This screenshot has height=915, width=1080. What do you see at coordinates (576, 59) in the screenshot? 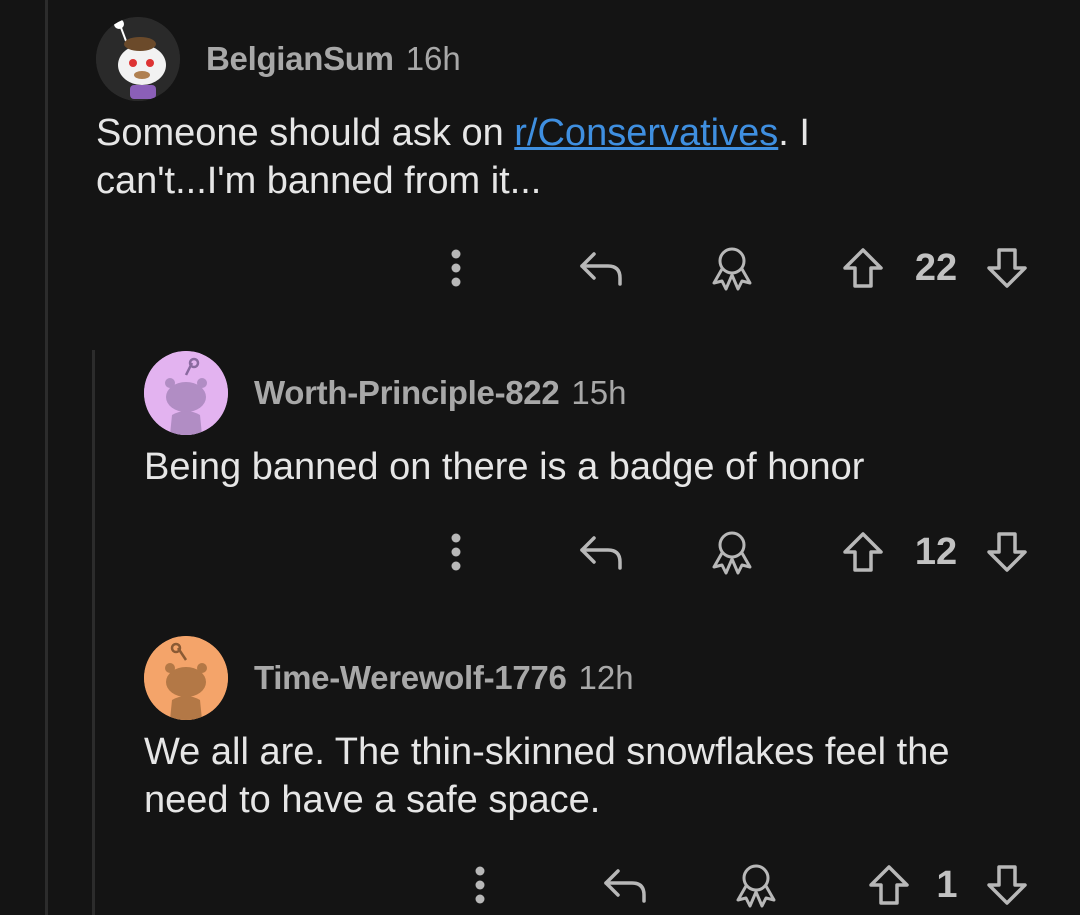
I see `comment-header: BelgianSum 16h` at bounding box center [576, 59].